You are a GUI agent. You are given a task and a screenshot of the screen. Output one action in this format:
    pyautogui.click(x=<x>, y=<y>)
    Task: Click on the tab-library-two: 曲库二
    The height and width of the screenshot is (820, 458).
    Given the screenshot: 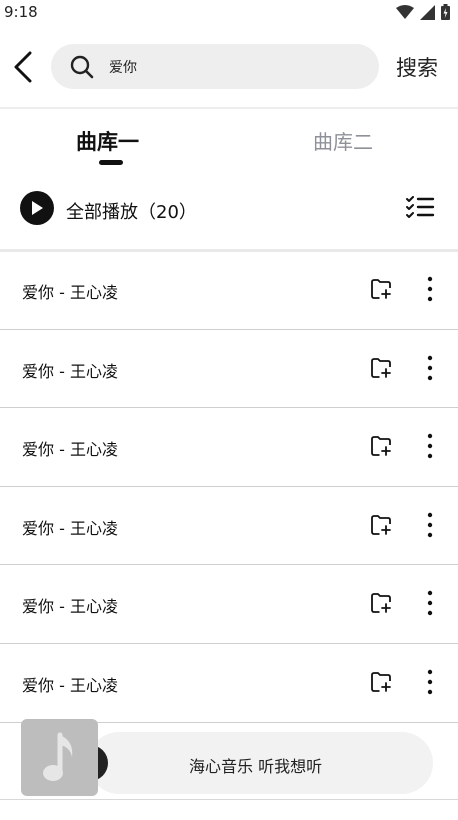 What is the action you would take?
    pyautogui.click(x=343, y=140)
    